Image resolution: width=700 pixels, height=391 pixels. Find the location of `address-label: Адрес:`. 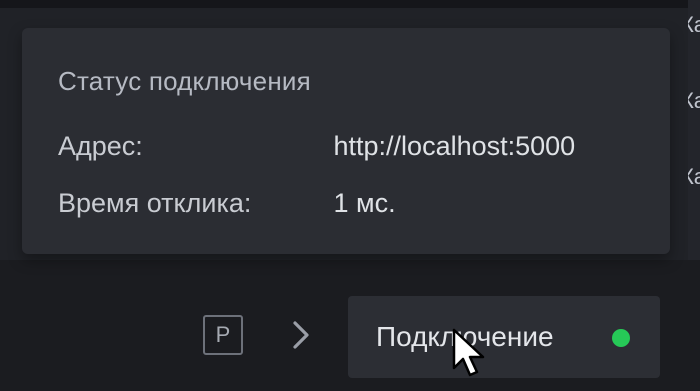

address-label: Адрес: is located at coordinates (100, 146).